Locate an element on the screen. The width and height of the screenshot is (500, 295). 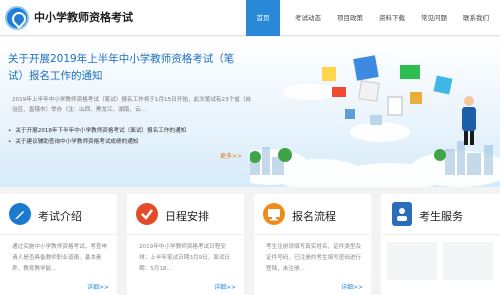
nav-item-faq: 常见问题 is located at coordinates (434, 18).